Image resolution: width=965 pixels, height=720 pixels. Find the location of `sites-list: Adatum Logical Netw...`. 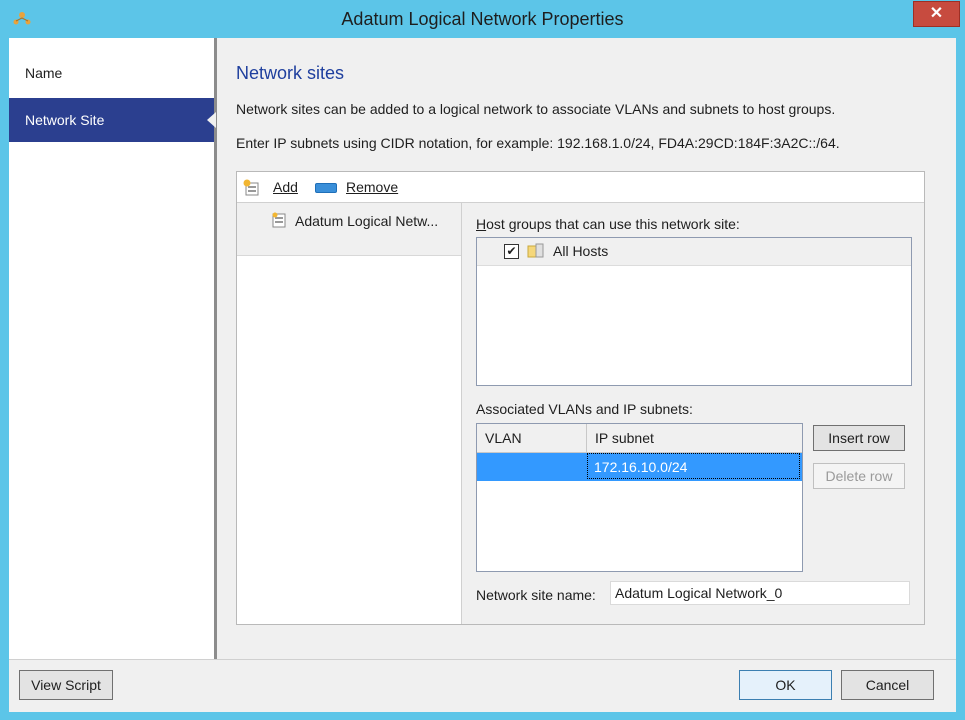

sites-list: Adatum Logical Netw... is located at coordinates (349, 413).